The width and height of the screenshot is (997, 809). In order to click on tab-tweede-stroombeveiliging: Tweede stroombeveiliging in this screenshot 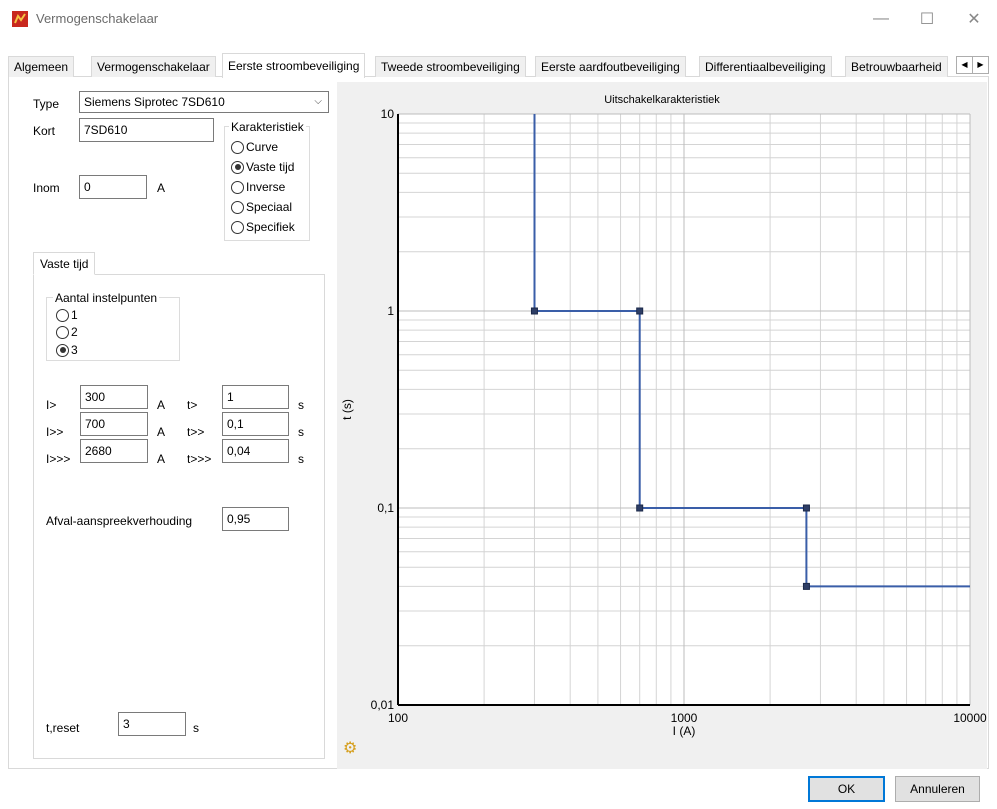, I will do `click(450, 66)`.